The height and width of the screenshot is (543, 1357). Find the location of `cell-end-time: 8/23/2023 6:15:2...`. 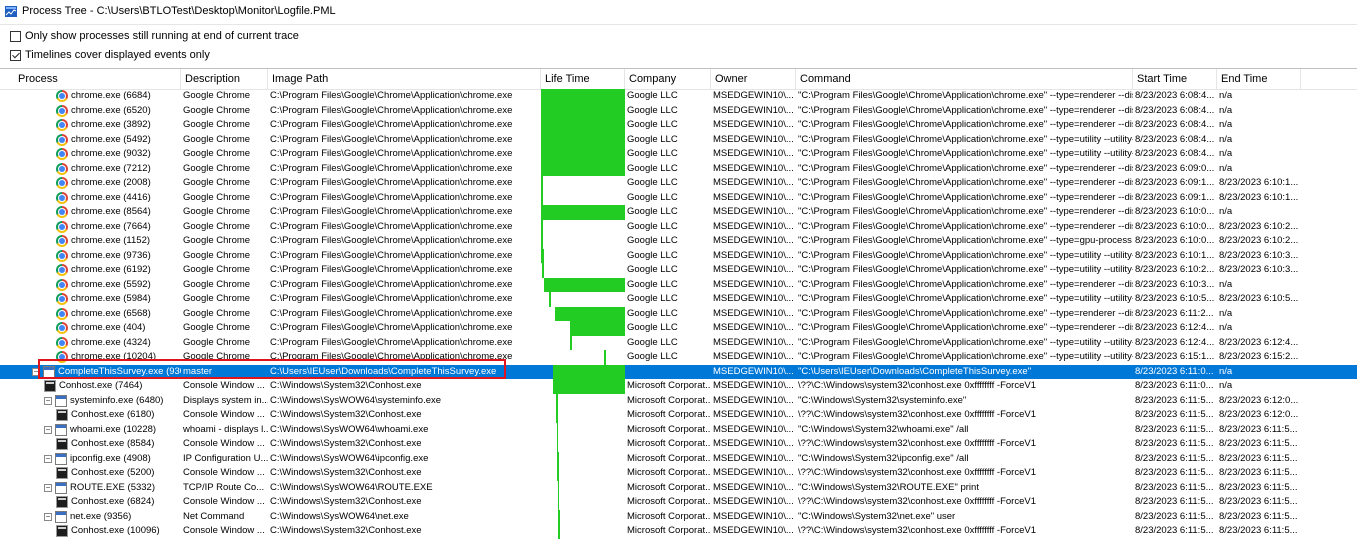

cell-end-time: 8/23/2023 6:15:2... is located at coordinates (1259, 356).